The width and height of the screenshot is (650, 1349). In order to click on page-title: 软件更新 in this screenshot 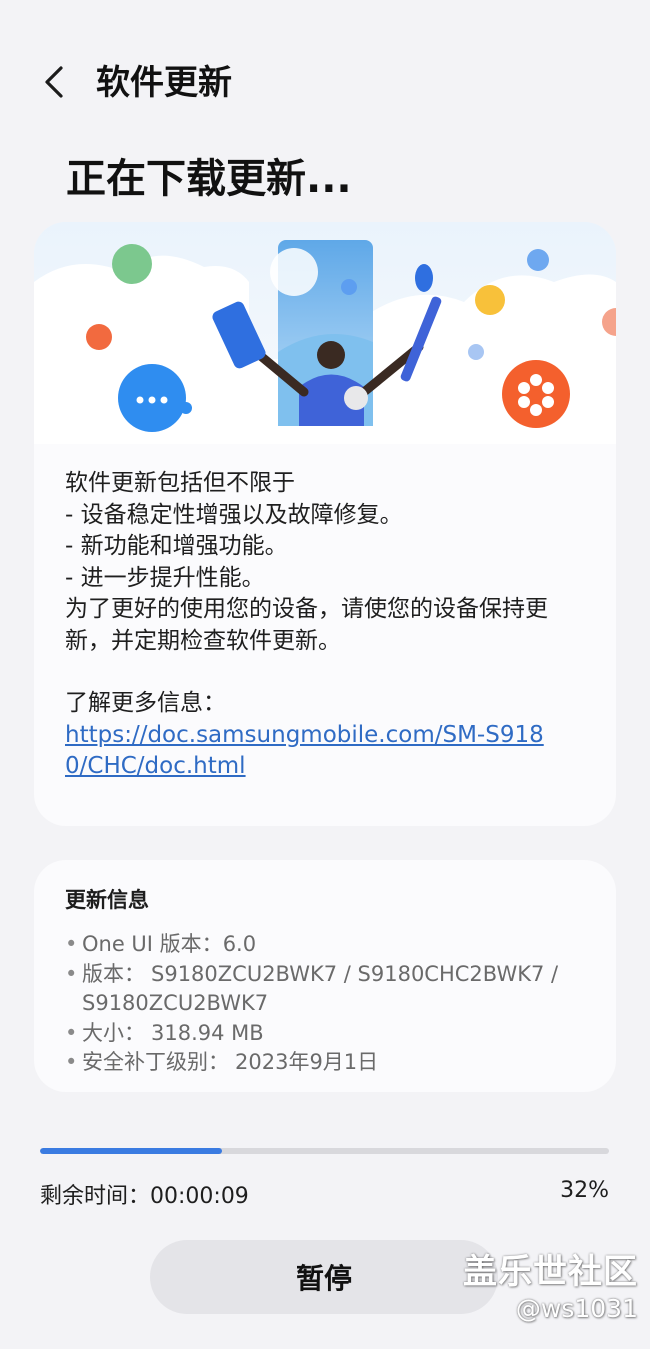, I will do `click(164, 83)`.